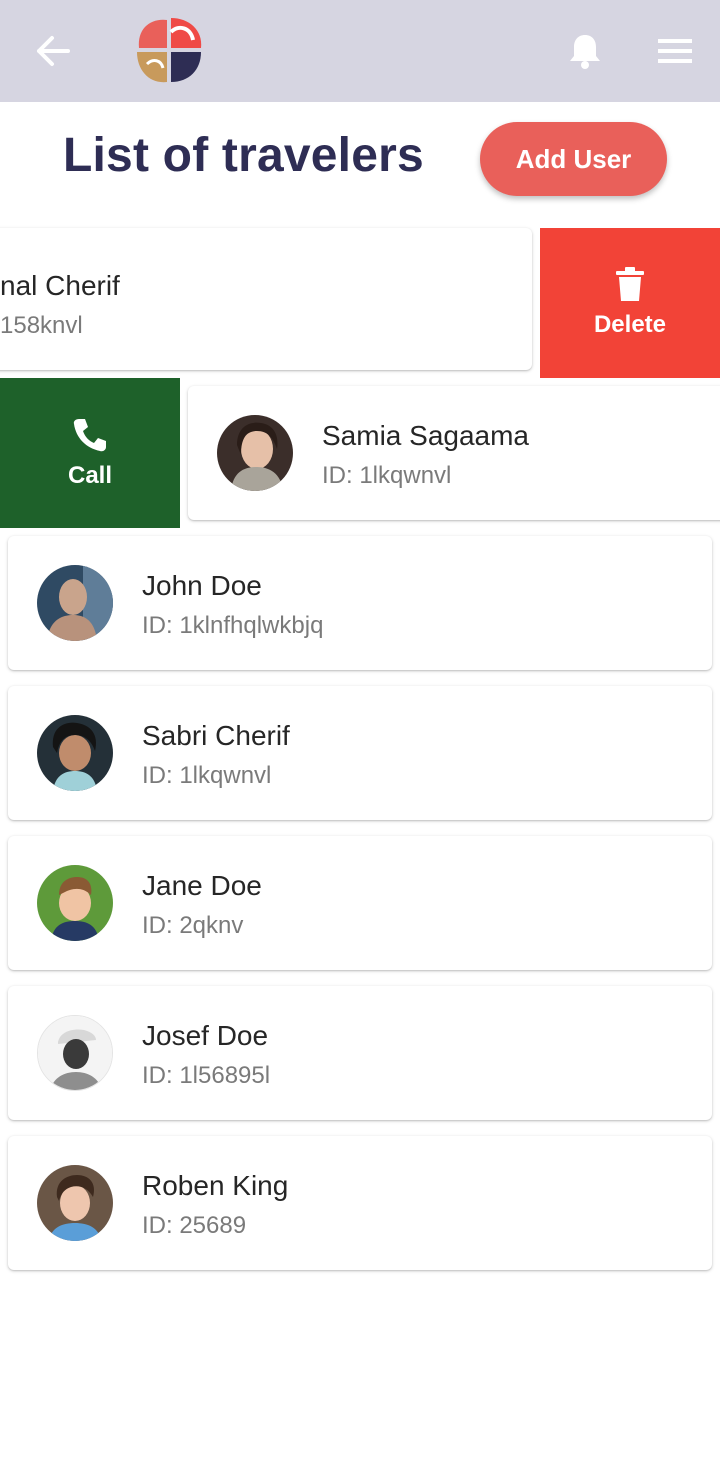  Describe the element at coordinates (215, 1185) in the screenshot. I see `traveler-name: Roben King` at that location.